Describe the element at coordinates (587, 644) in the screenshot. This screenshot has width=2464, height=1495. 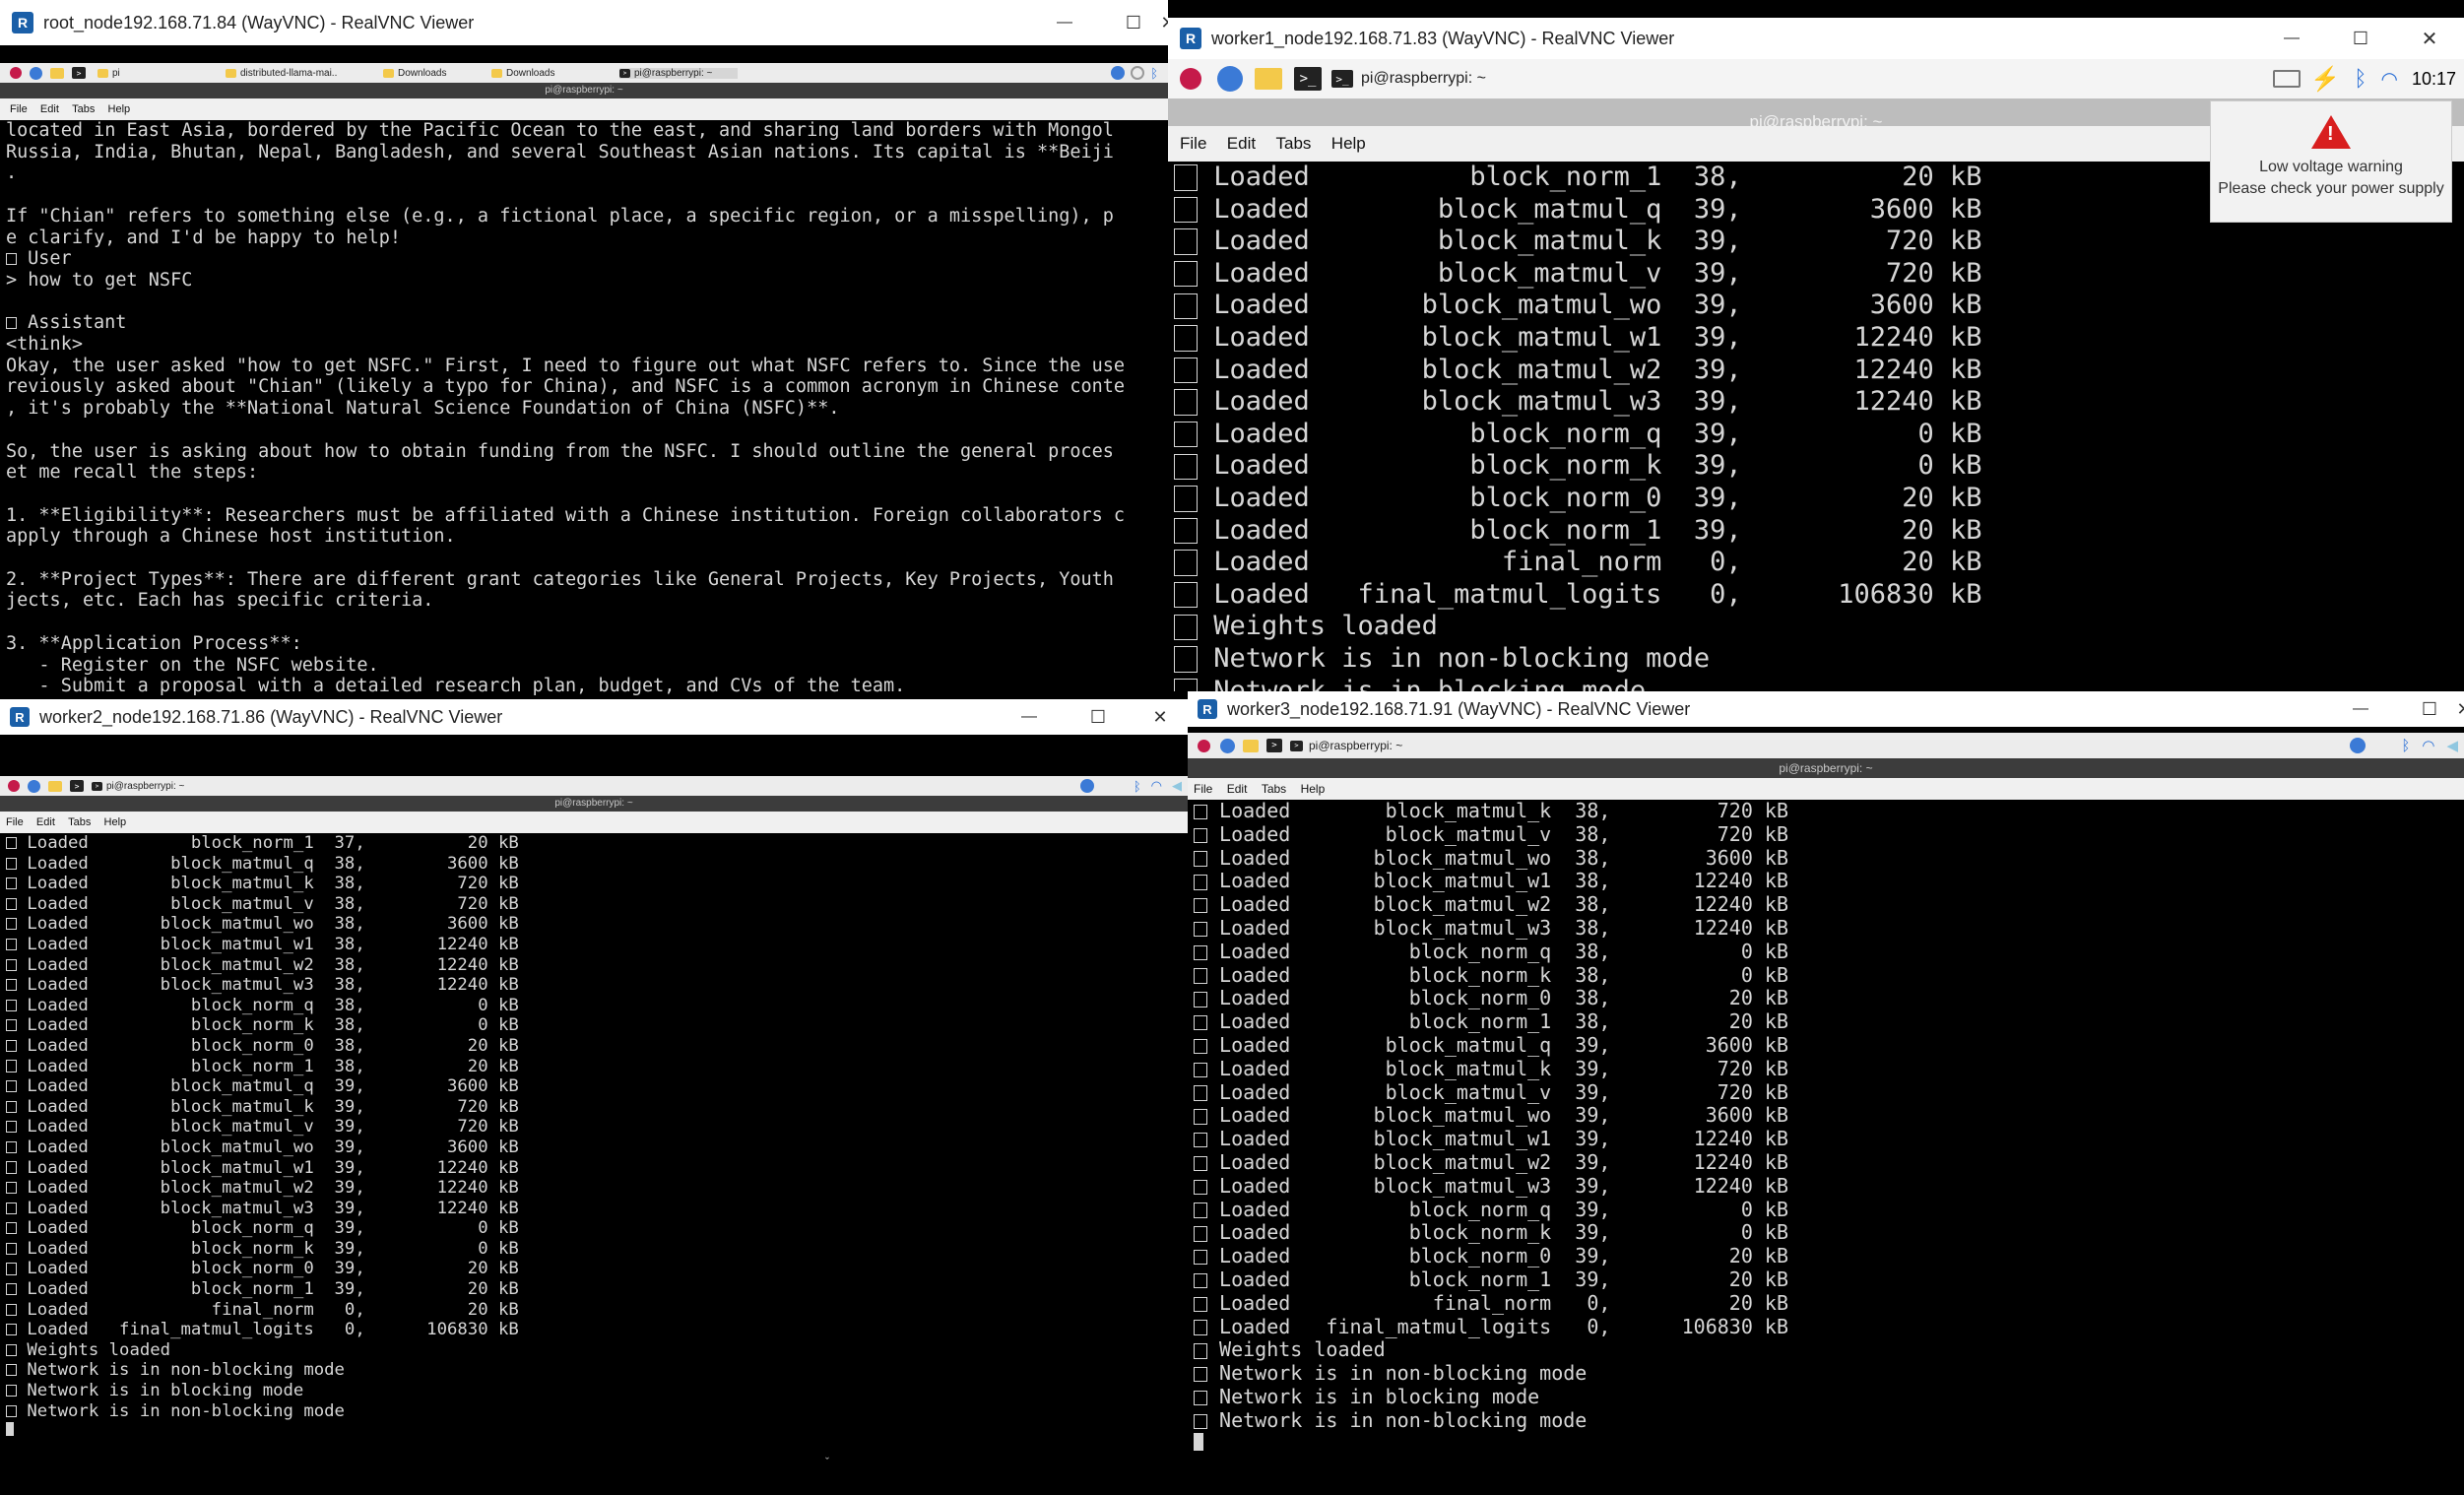
I see `terminal-line: 3. **Application Process**:` at that location.